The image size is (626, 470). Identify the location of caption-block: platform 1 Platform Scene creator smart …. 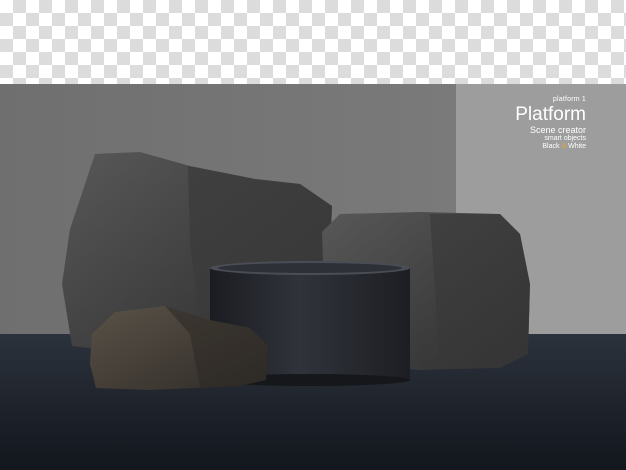
(550, 123).